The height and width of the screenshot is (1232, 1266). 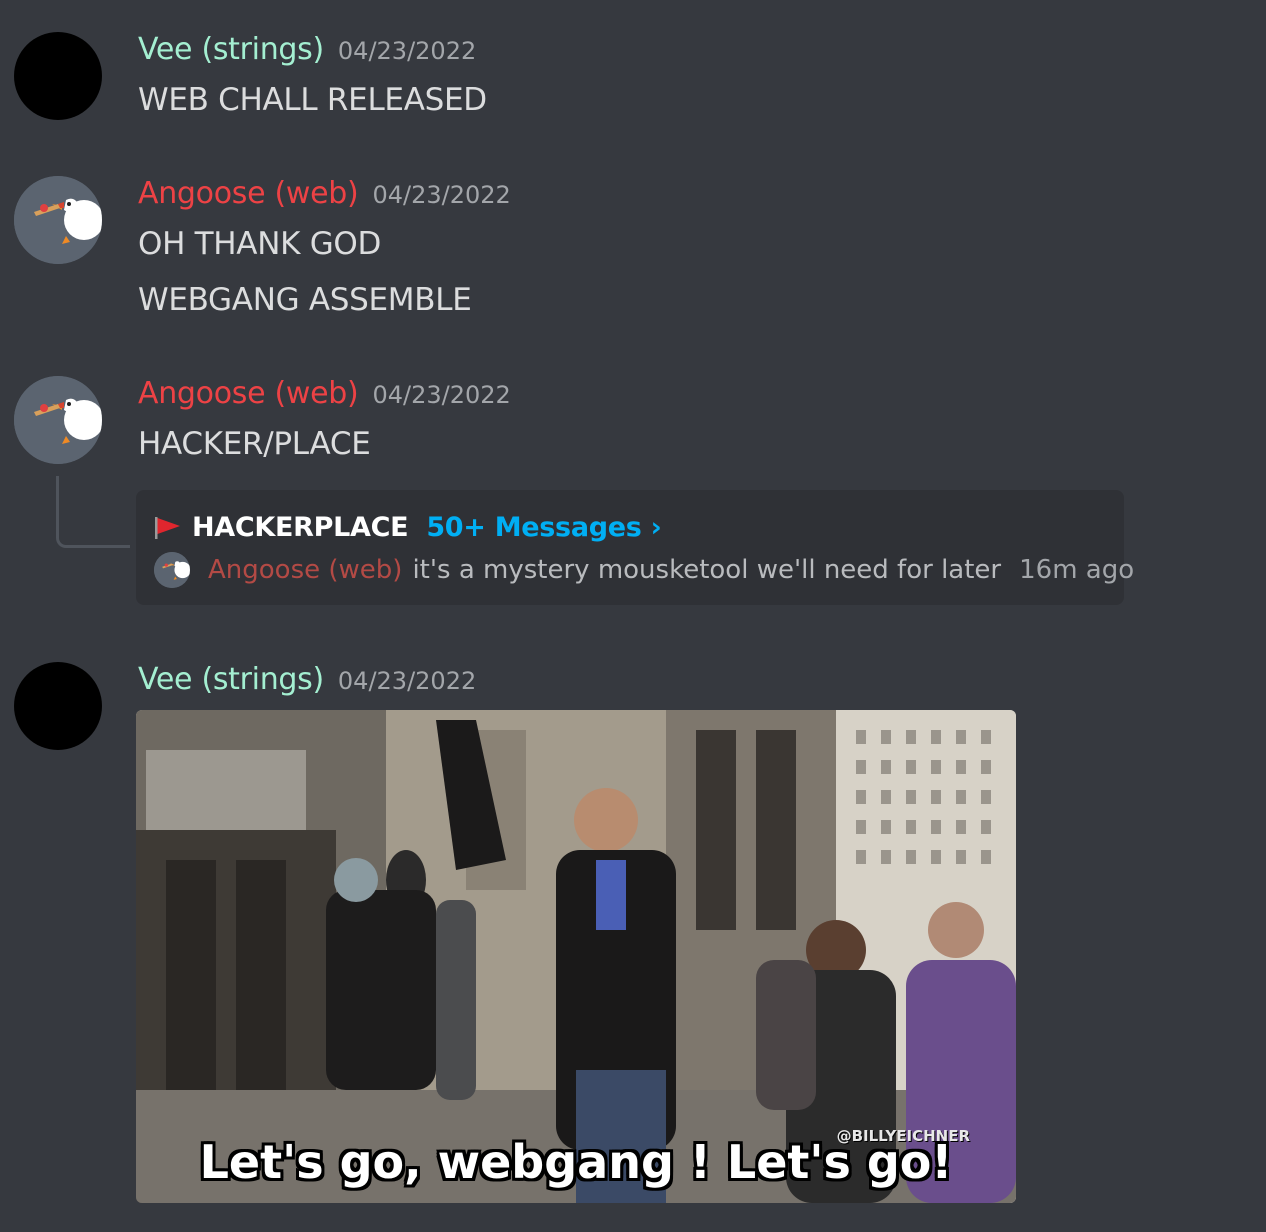 I want to click on message-text: WEBGANG ASSEMBLE, so click(x=305, y=300).